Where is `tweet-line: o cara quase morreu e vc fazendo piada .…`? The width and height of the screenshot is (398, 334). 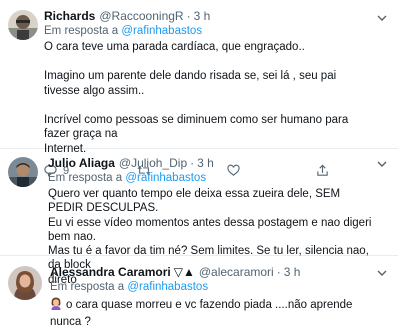
tweet-line: o cara quase morreu e vc fazendo piada .… is located at coordinates (201, 313).